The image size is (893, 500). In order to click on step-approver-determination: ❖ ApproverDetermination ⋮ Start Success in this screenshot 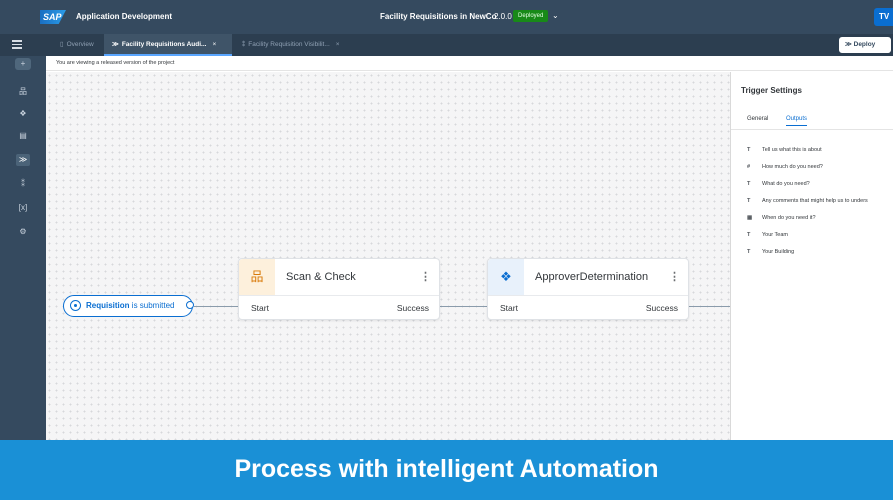, I will do `click(588, 289)`.